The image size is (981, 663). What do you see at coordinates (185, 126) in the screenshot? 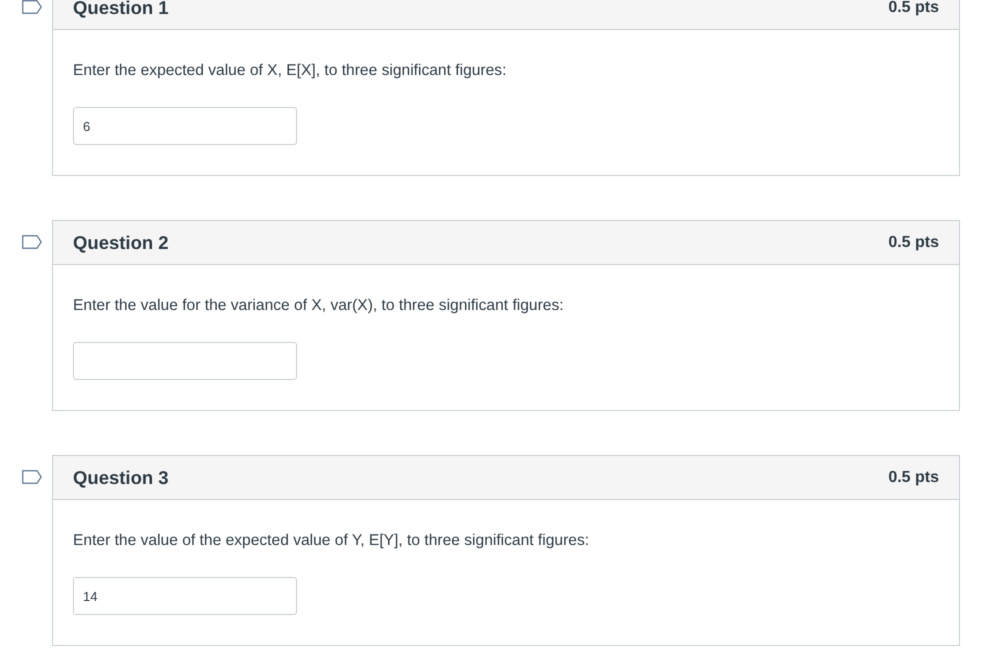
I see `answer-field: 6` at bounding box center [185, 126].